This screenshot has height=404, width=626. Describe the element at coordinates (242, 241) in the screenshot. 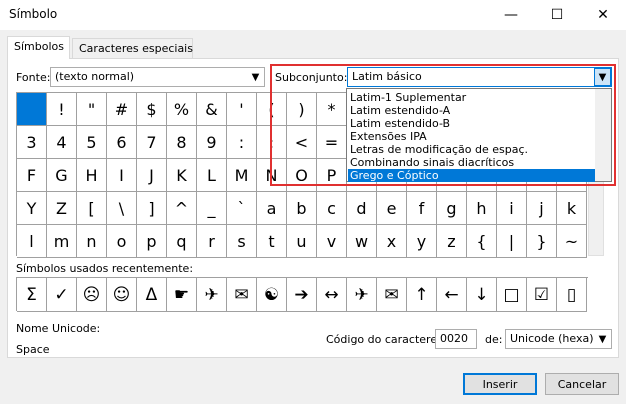

I see `char-cell: s` at that location.